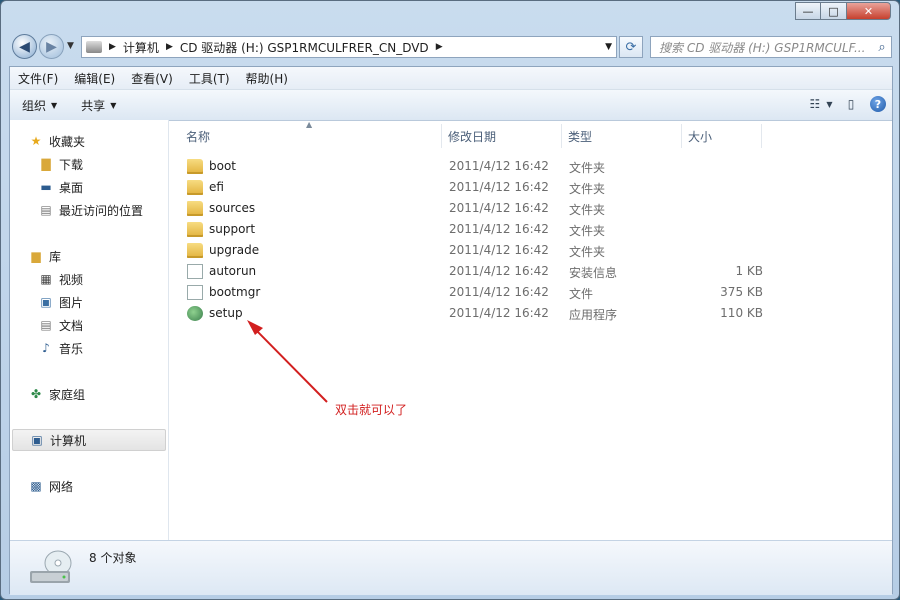  I want to click on maximize-button: □, so click(834, 11).